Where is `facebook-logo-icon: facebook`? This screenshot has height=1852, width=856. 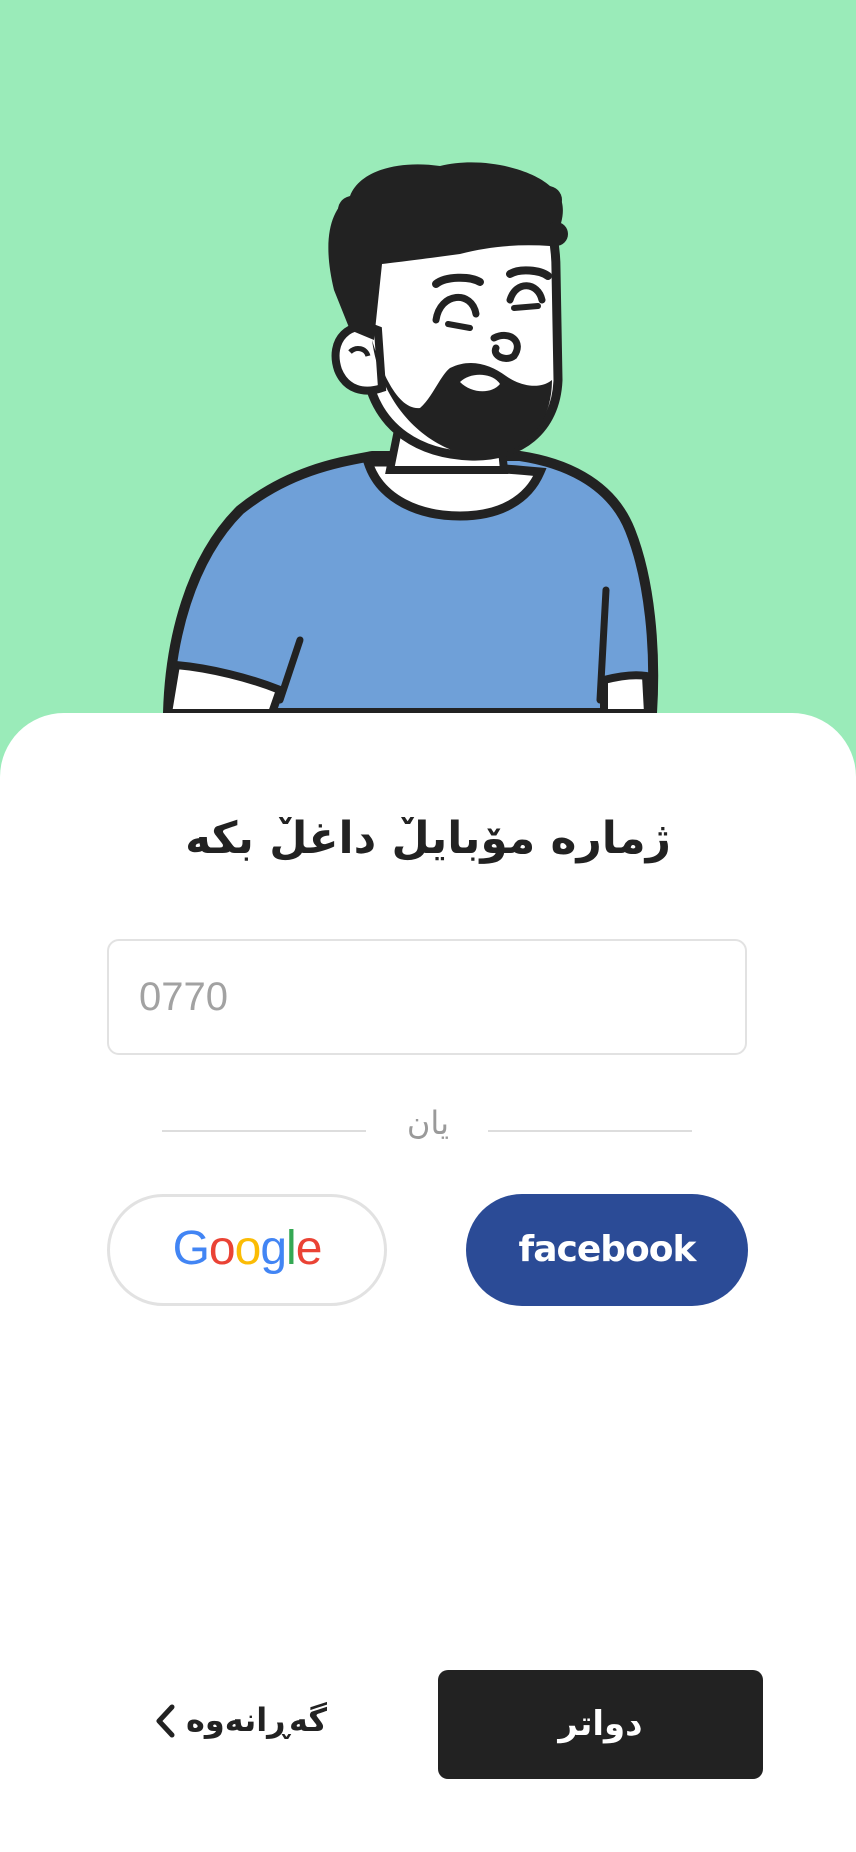
facebook-logo-icon: facebook is located at coordinates (607, 1249).